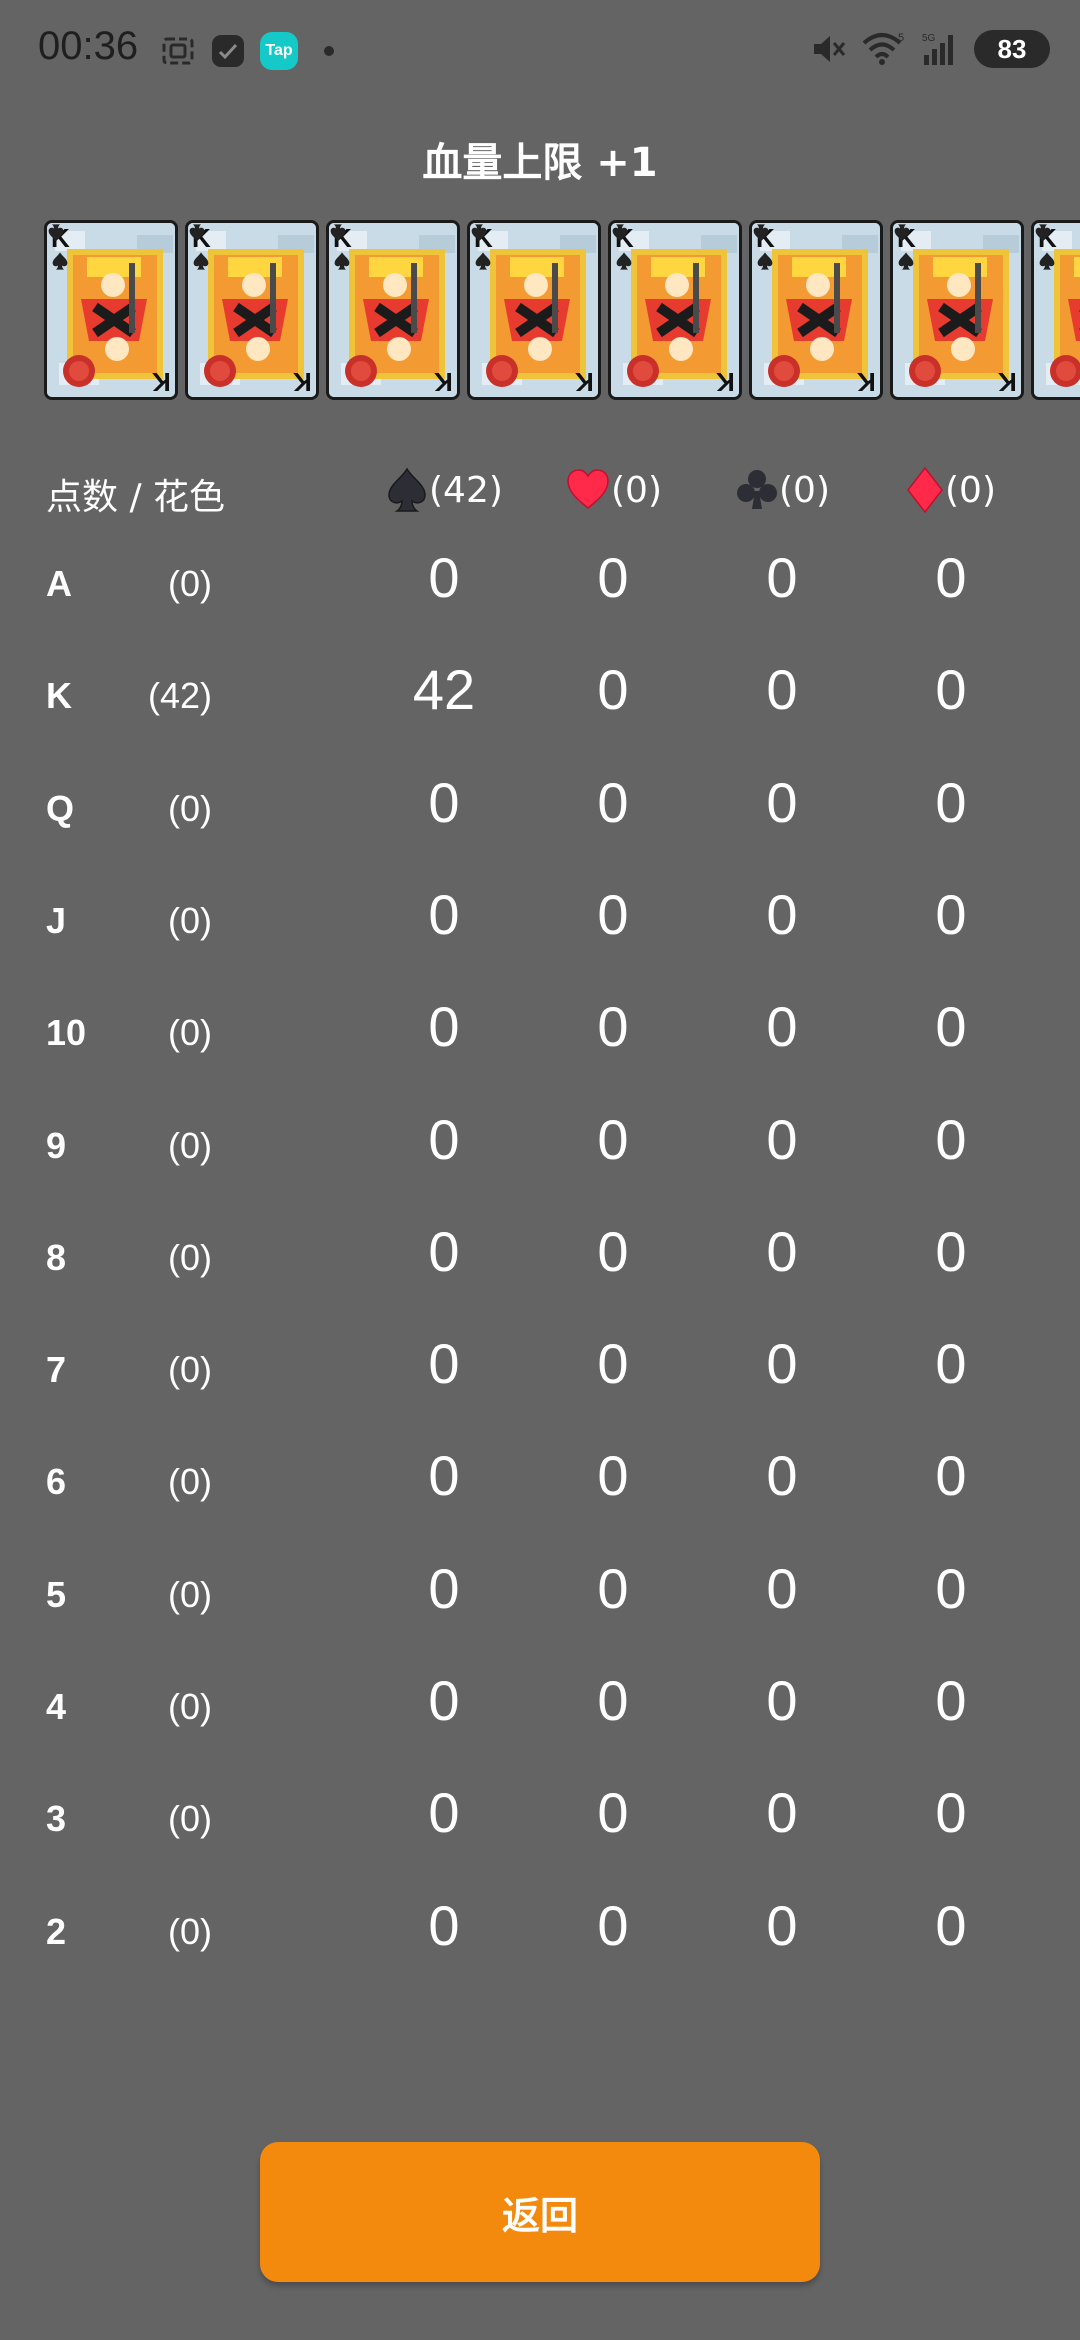 The width and height of the screenshot is (1080, 2340). Describe the element at coordinates (56, 1257) in the screenshot. I see `rank-label: 8` at that location.